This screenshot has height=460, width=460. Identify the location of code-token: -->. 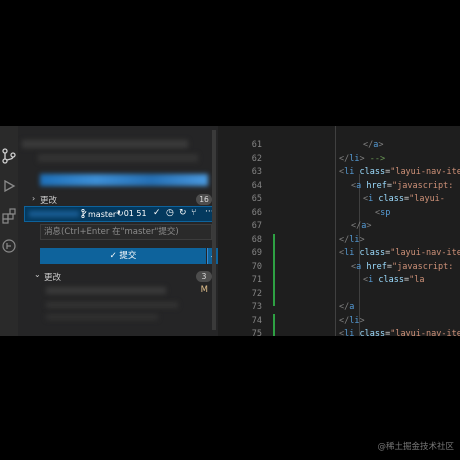
(377, 158).